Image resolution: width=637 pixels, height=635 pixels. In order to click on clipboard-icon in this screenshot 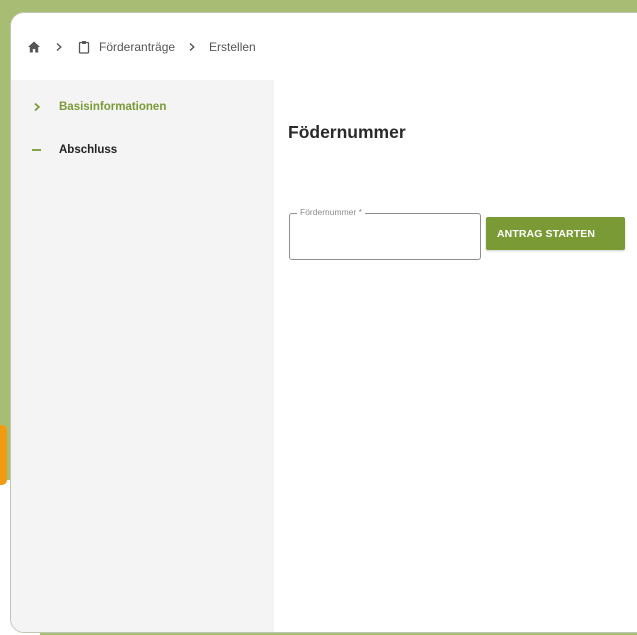, I will do `click(84, 47)`.